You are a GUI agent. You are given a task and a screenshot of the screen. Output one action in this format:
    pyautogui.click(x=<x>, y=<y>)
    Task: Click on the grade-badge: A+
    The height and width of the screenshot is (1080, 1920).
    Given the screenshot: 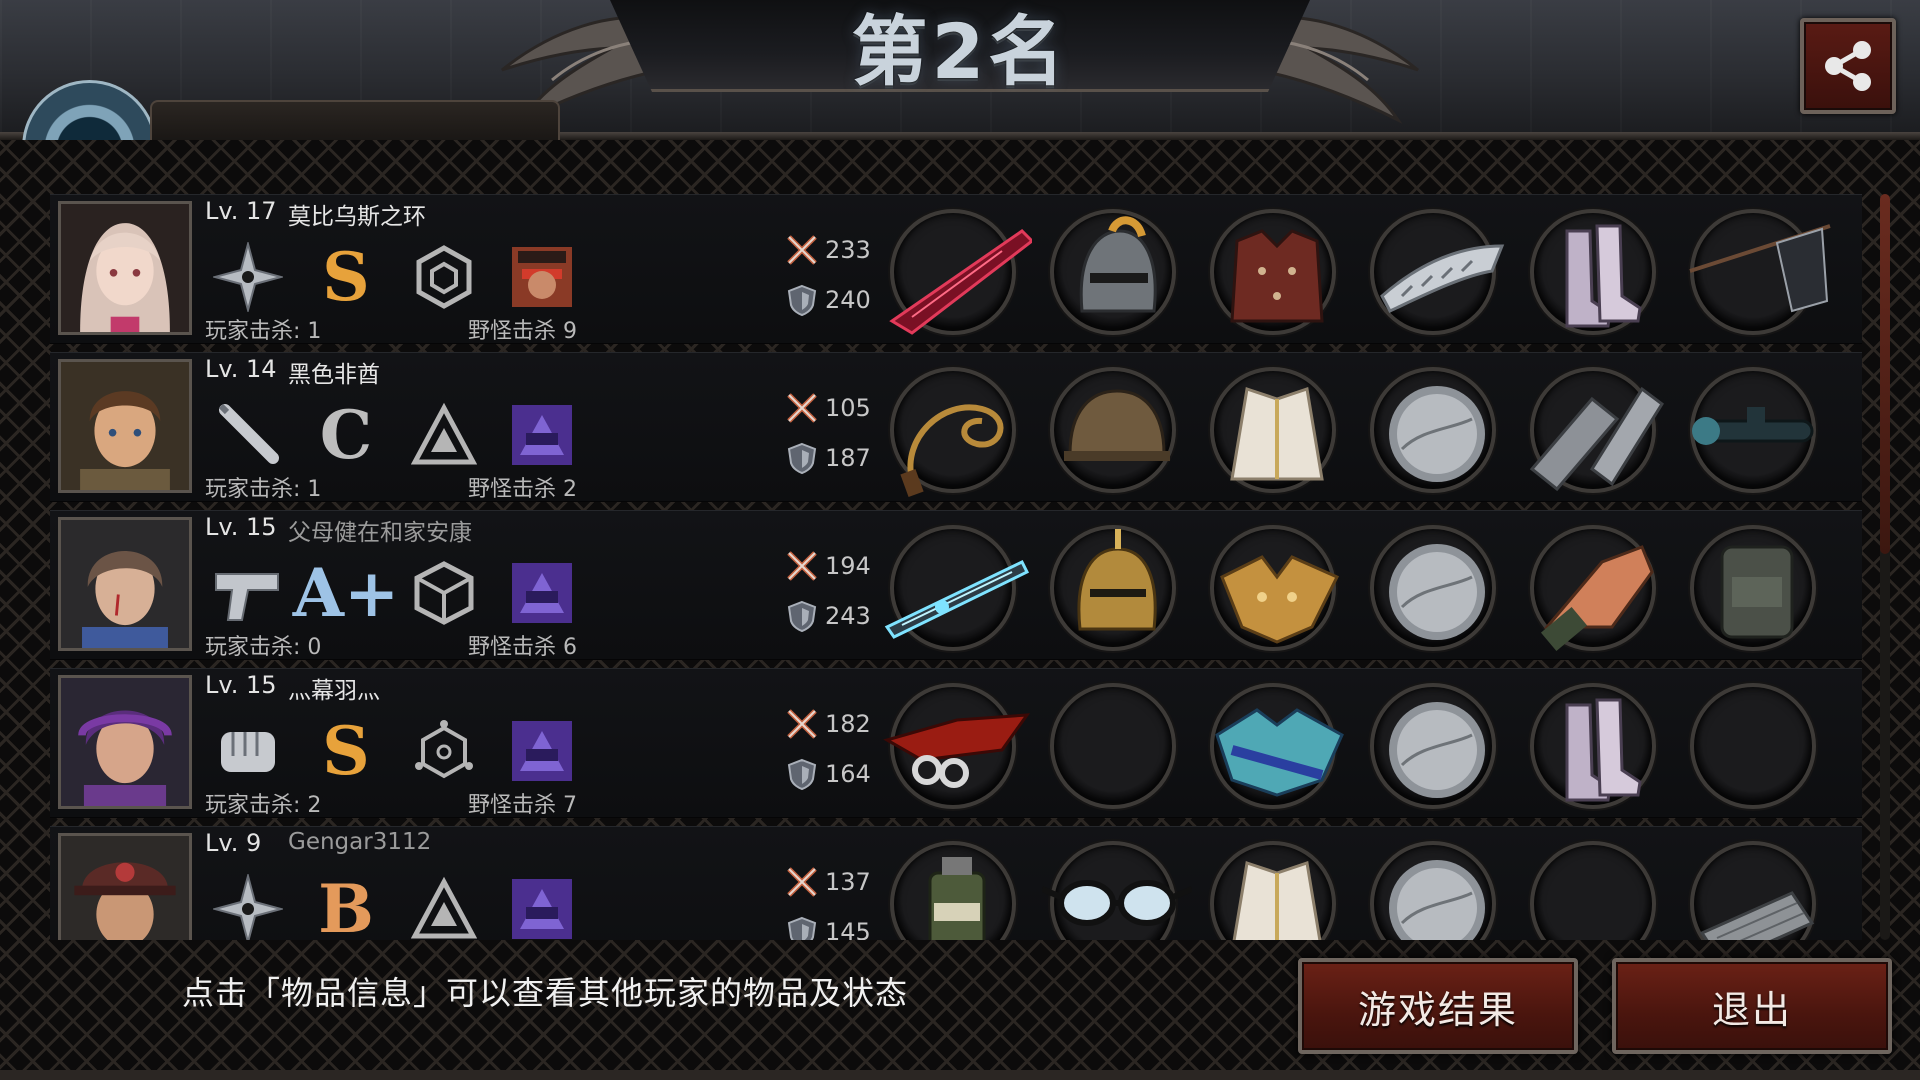 What is the action you would take?
    pyautogui.click(x=346, y=593)
    